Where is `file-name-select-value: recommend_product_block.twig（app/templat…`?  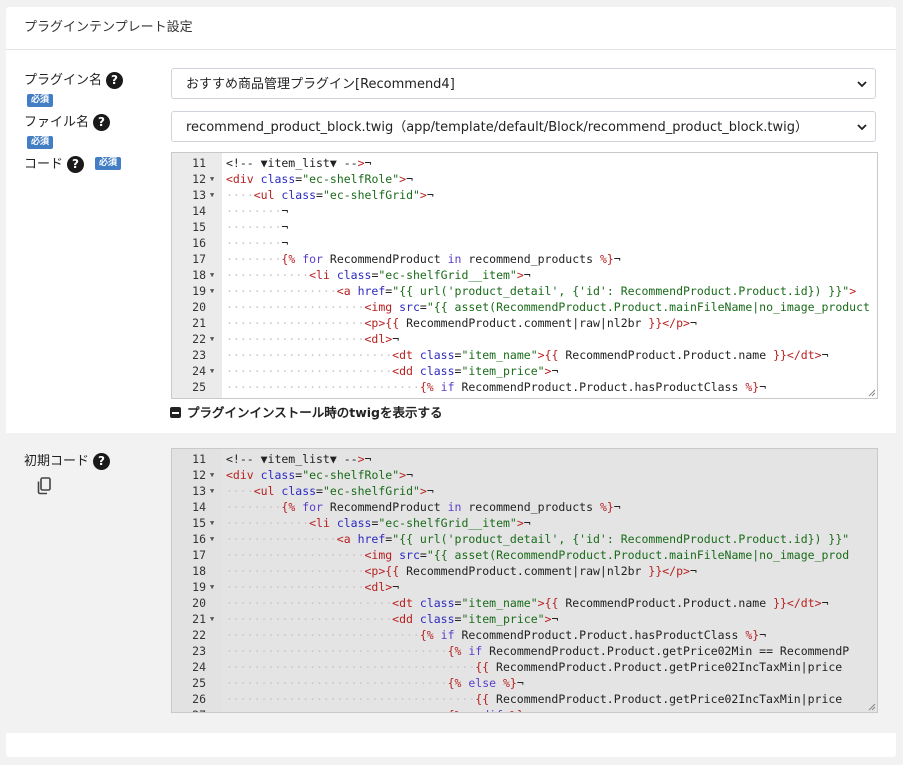 file-name-select-value: recommend_product_block.twig（app/templat… is located at coordinates (497, 127).